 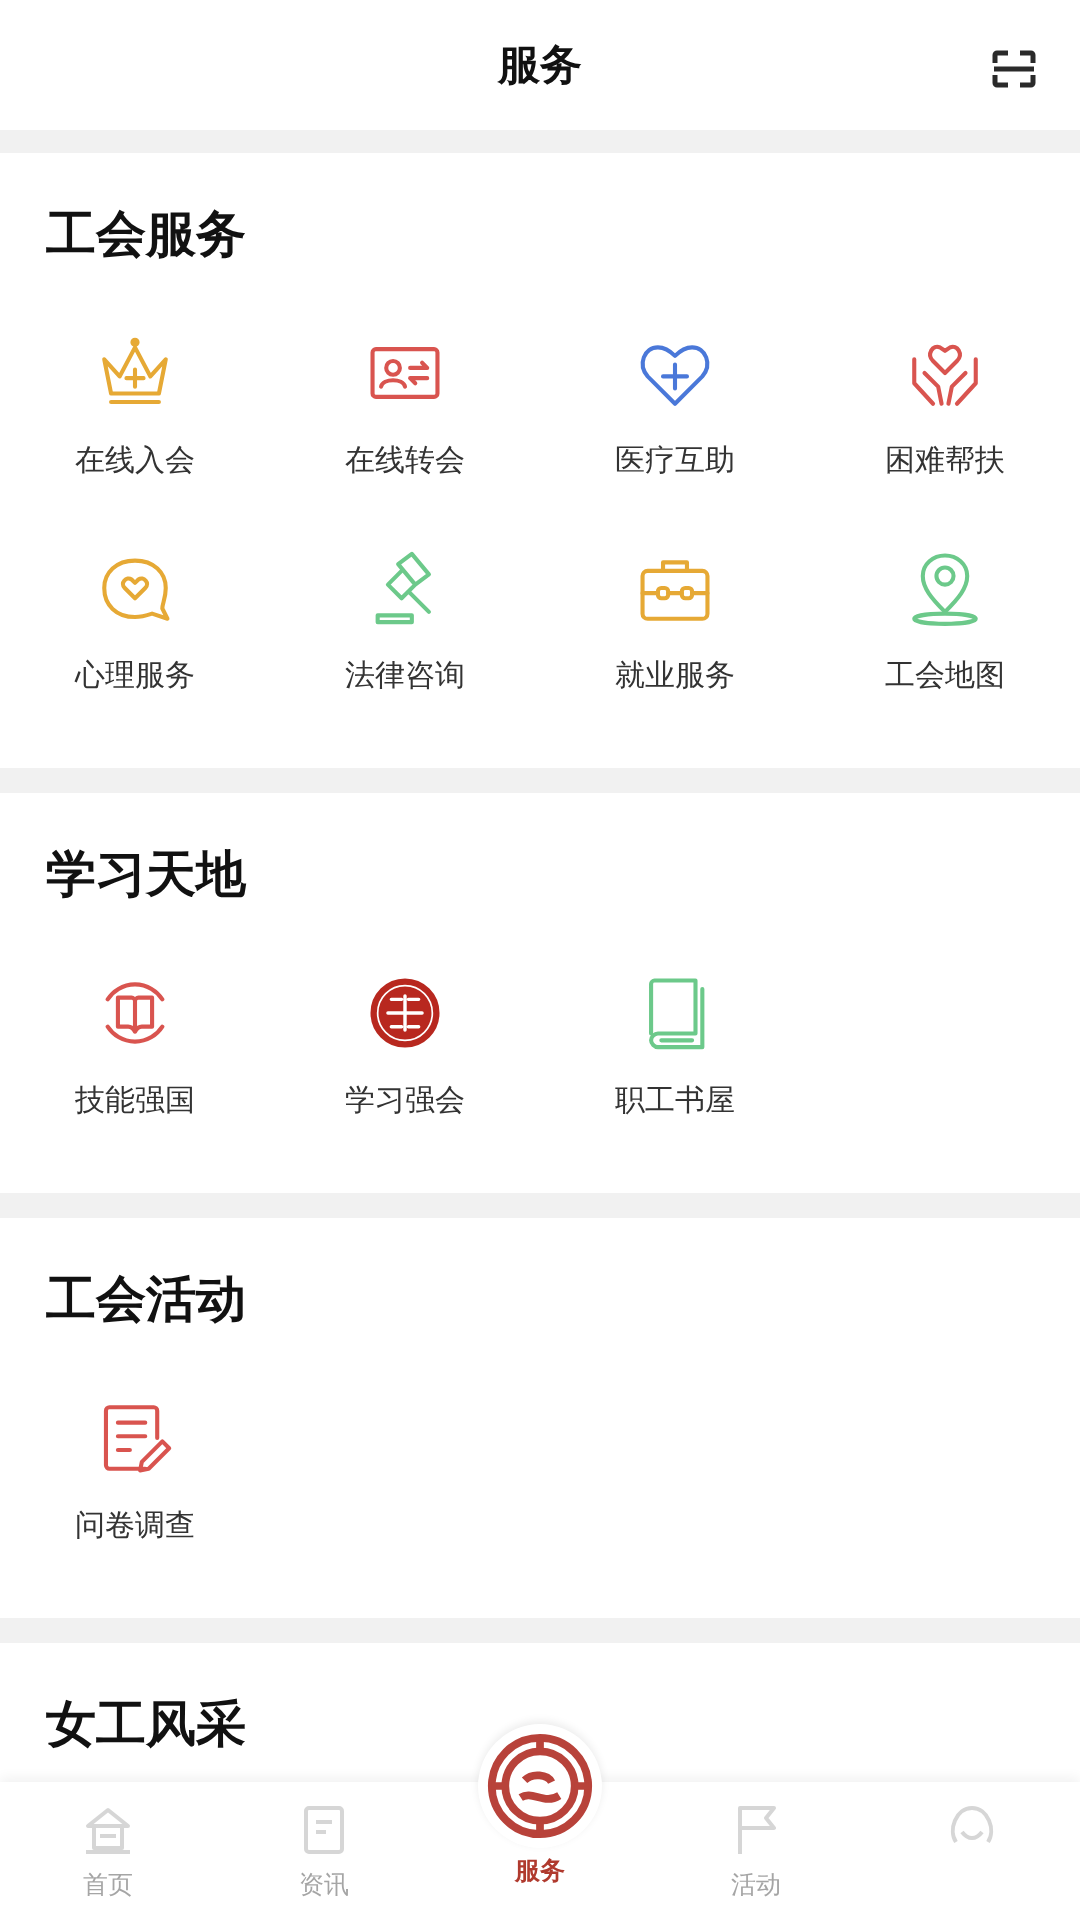 What do you see at coordinates (405, 460) in the screenshot?
I see `service-label: 在线转会` at bounding box center [405, 460].